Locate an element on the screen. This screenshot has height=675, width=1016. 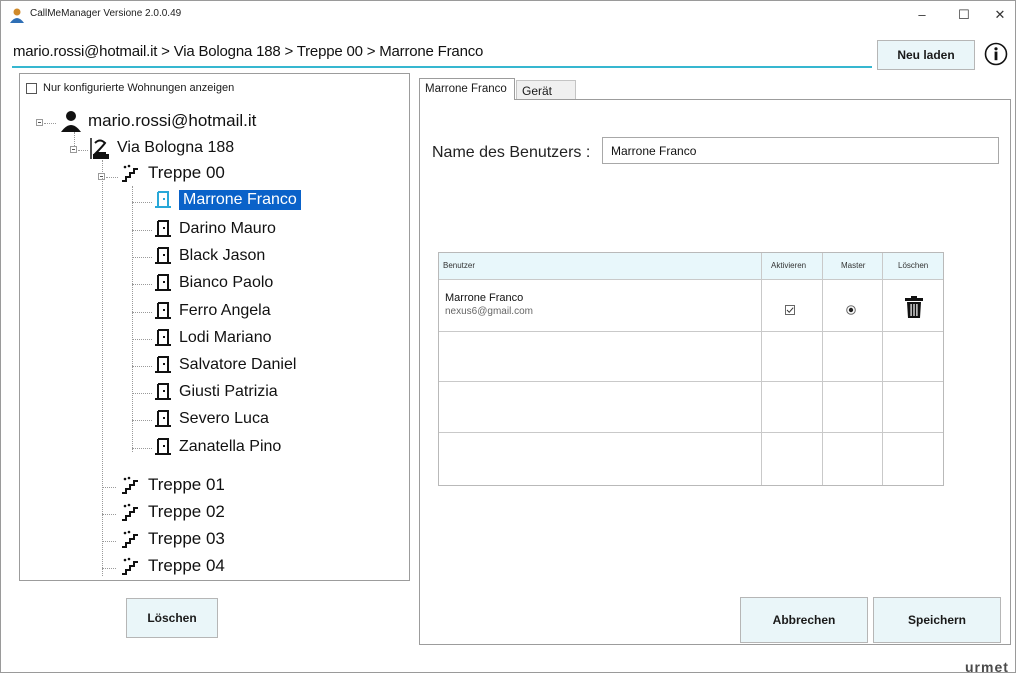
grid-cell-user-email: nexus6@gmail.com is located at coordinates (489, 311).